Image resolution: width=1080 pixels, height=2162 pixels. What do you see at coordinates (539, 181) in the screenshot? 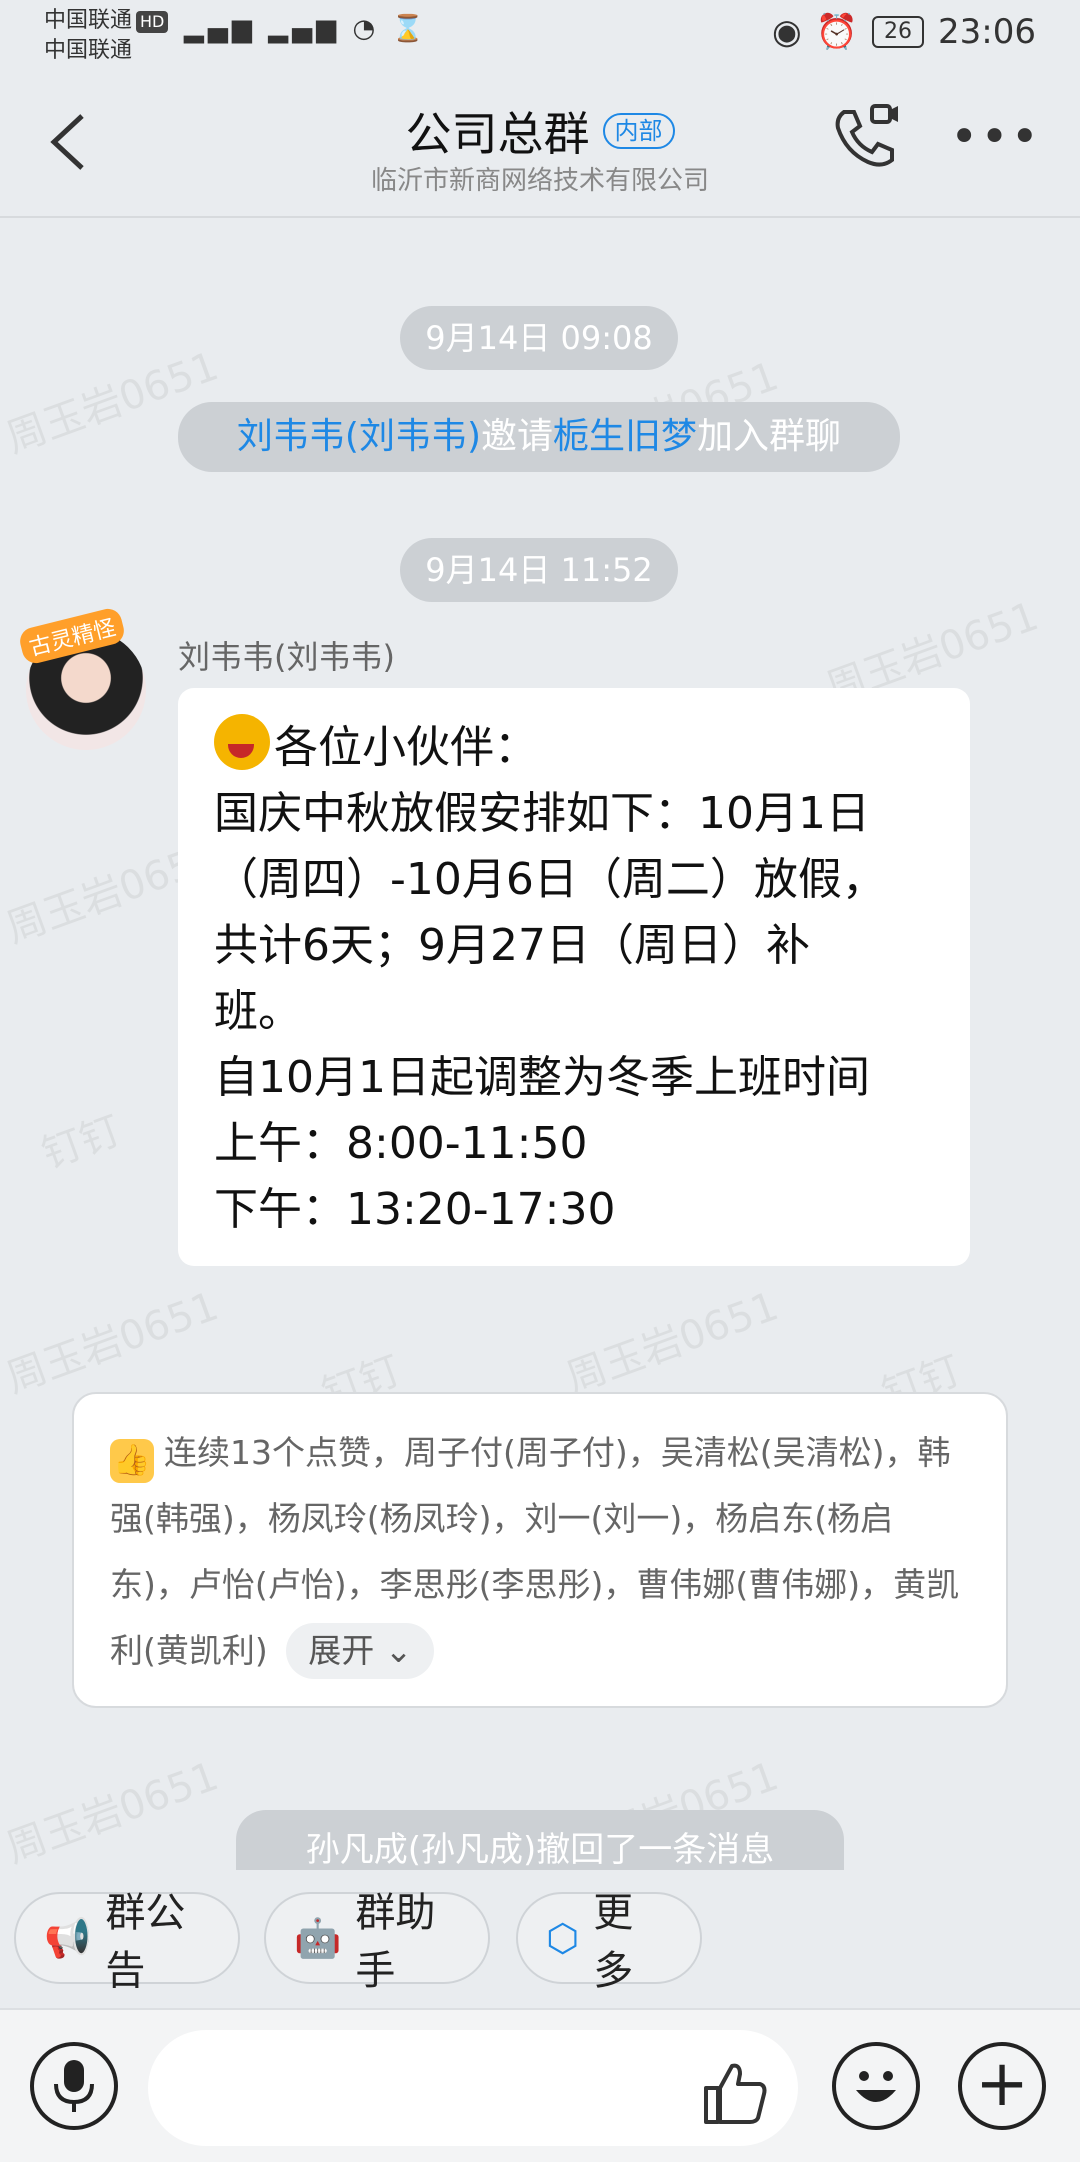
I see `company-subtitle: 临沂市新商网络技术有限公司` at bounding box center [539, 181].